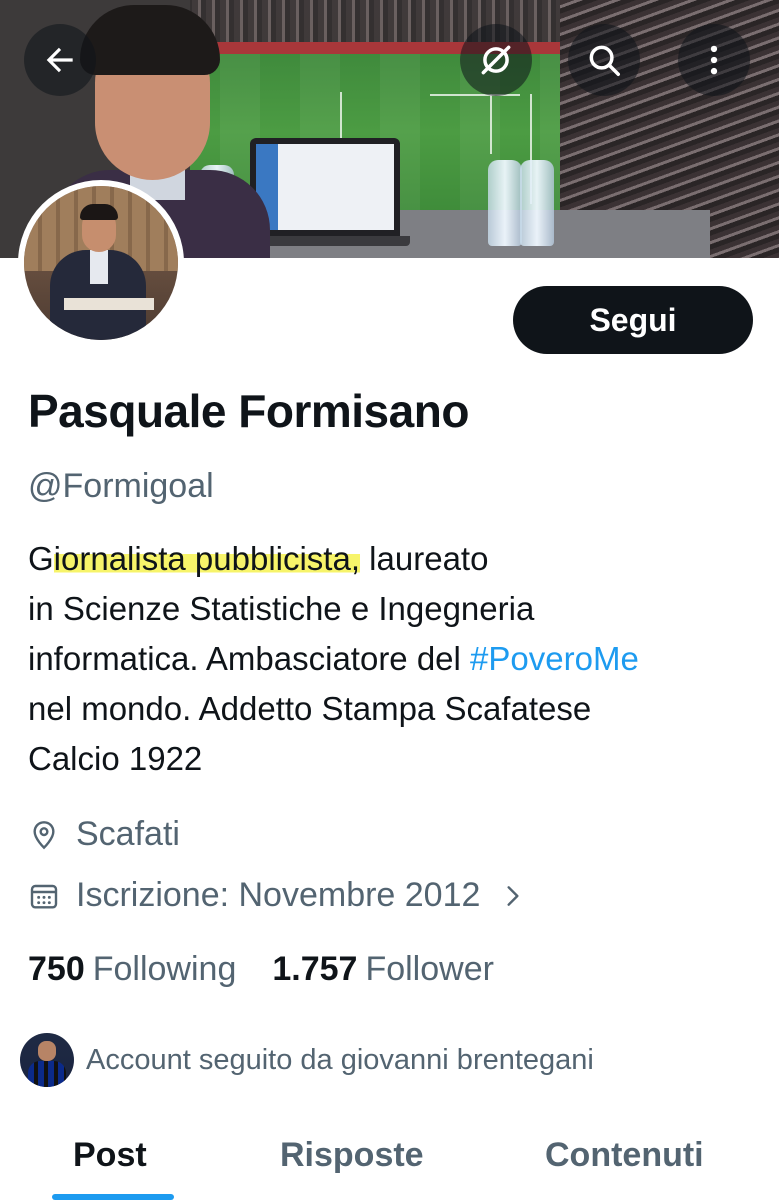 The height and width of the screenshot is (1200, 779). Describe the element at coordinates (624, 1155) in the screenshot. I see `tab-contenuti: Contenuti` at that location.